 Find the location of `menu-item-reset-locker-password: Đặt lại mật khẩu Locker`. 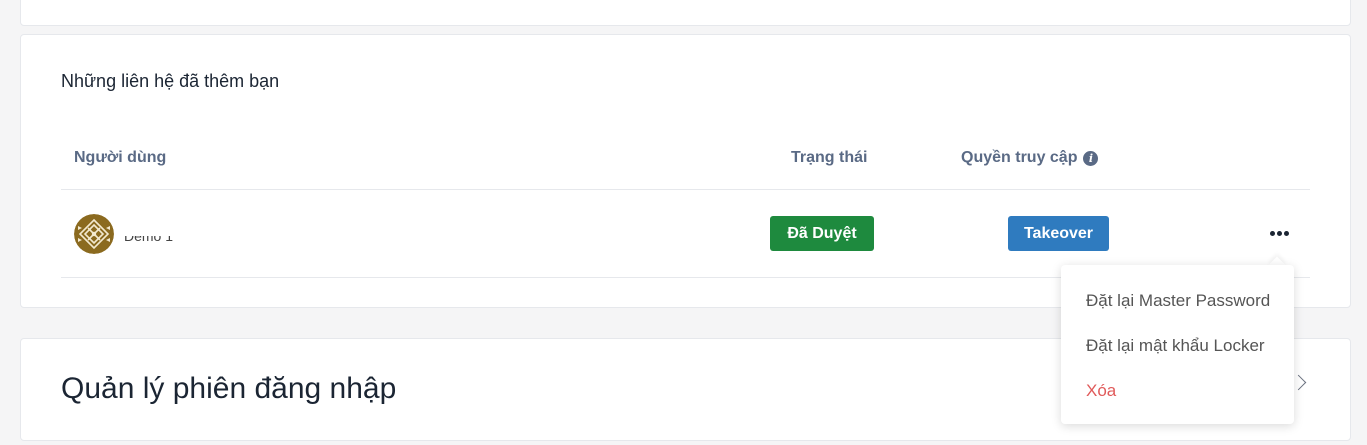

menu-item-reset-locker-password: Đặt lại mật khẩu Locker is located at coordinates (1175, 346).